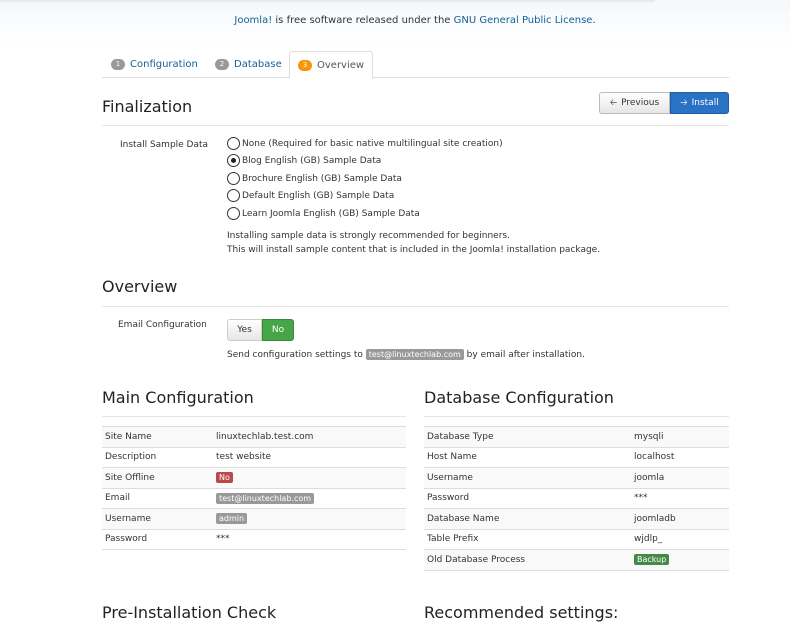  What do you see at coordinates (521, 612) in the screenshot?
I see `recommended-heading: Recommended settings:` at bounding box center [521, 612].